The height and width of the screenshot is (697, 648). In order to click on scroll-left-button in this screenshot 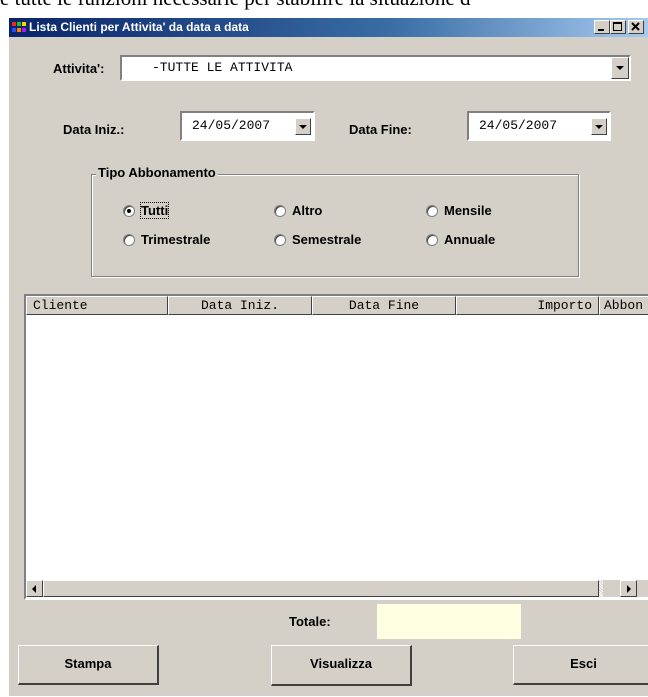, I will do `click(34, 588)`.